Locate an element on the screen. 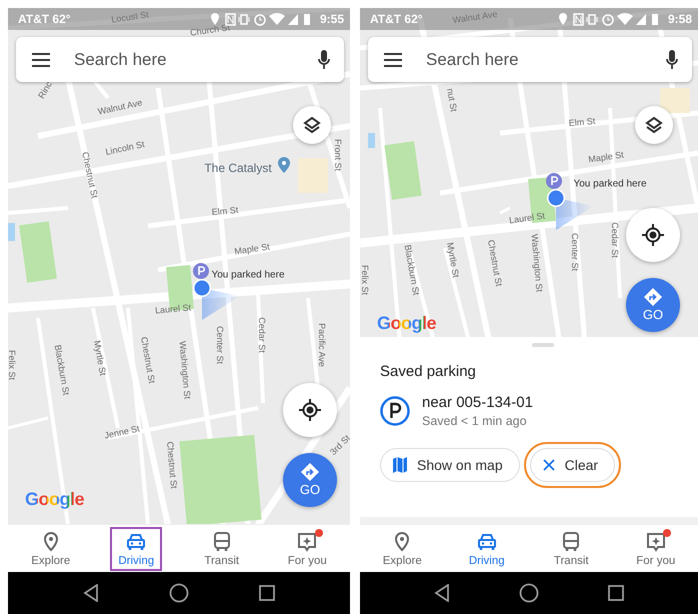  show-on-map-button: Show on map is located at coordinates (450, 465).